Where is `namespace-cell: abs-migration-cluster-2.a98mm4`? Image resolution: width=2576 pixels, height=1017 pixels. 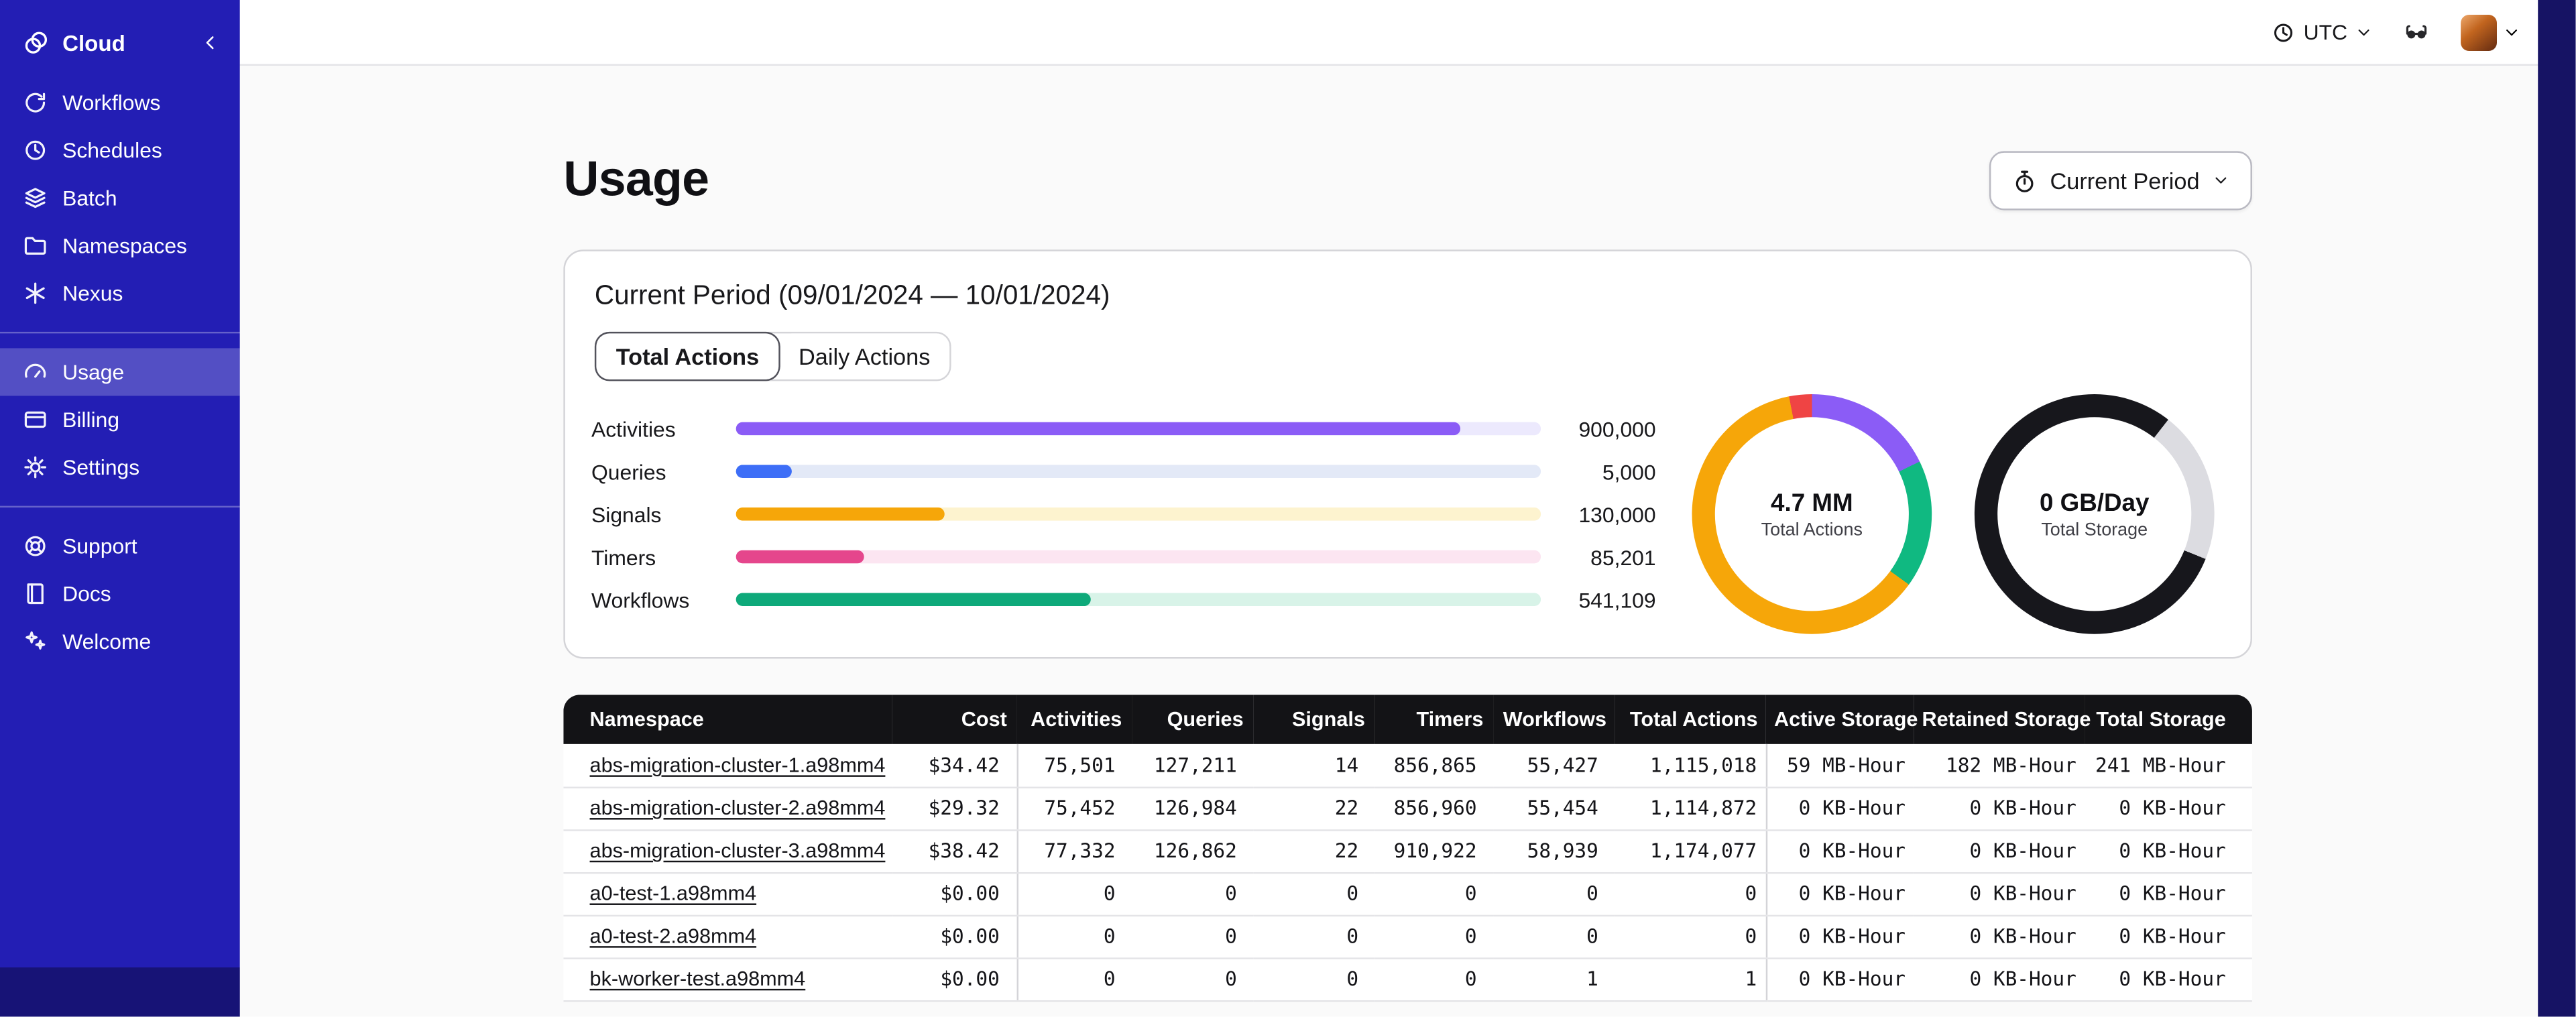 namespace-cell: abs-migration-cluster-2.a98mm4 is located at coordinates (727, 808).